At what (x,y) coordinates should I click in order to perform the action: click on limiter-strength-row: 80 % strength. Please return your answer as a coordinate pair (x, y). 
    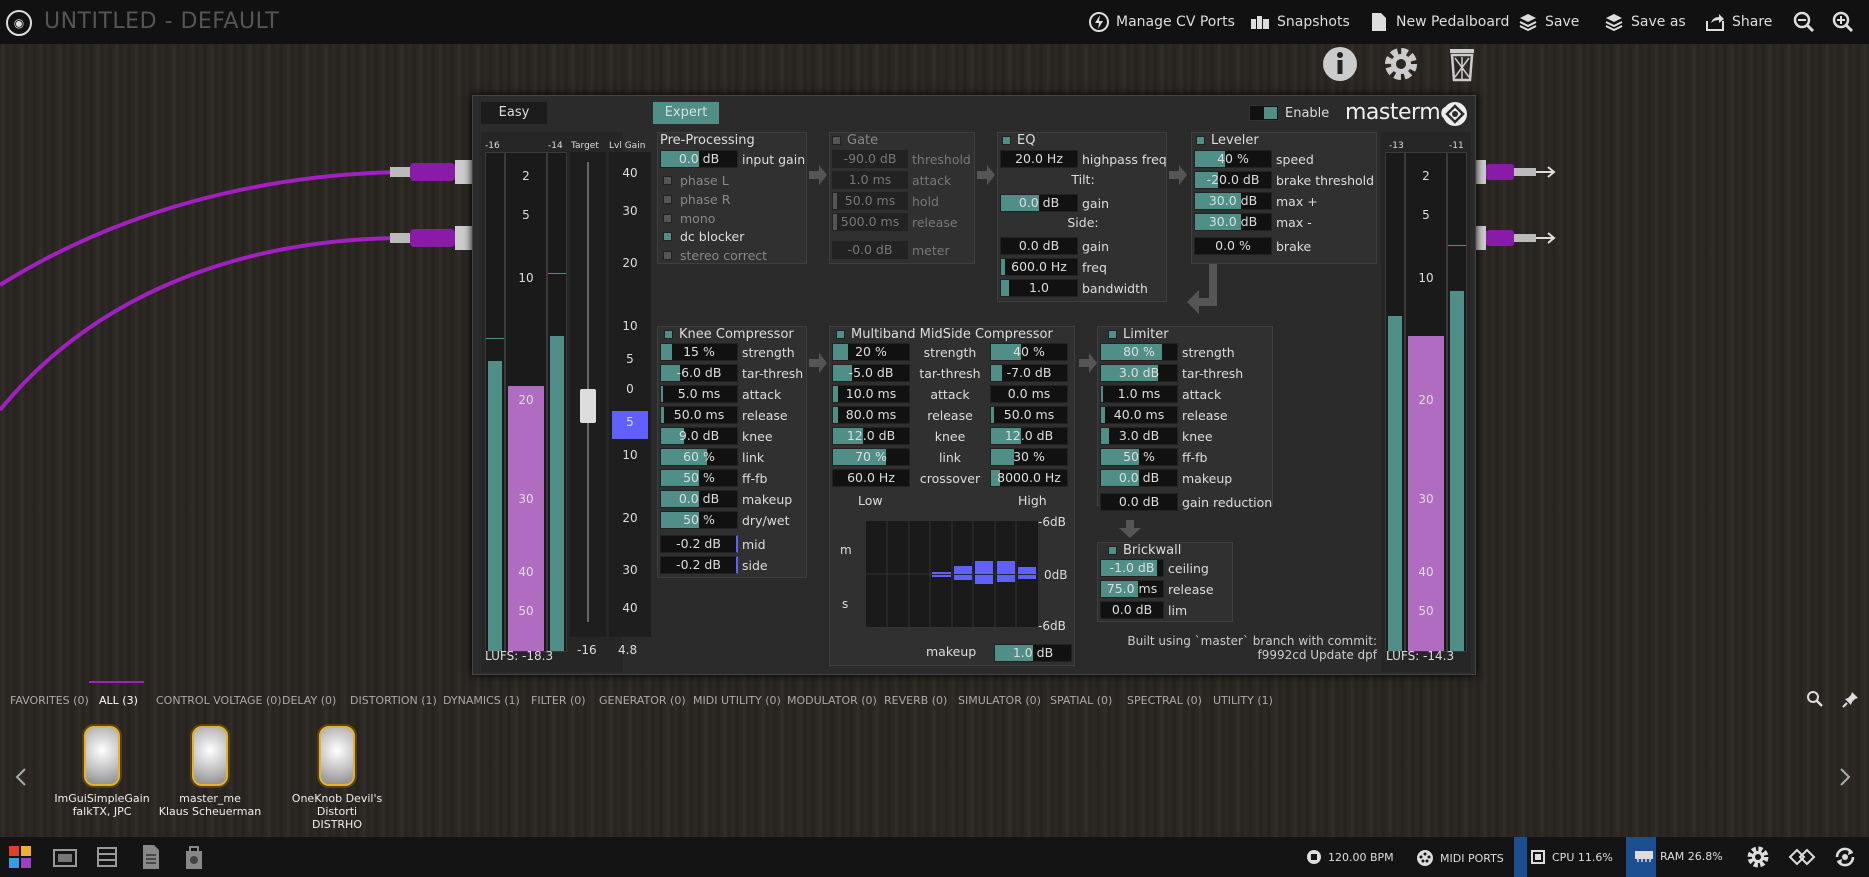
    Looking at the image, I should click on (1167, 352).